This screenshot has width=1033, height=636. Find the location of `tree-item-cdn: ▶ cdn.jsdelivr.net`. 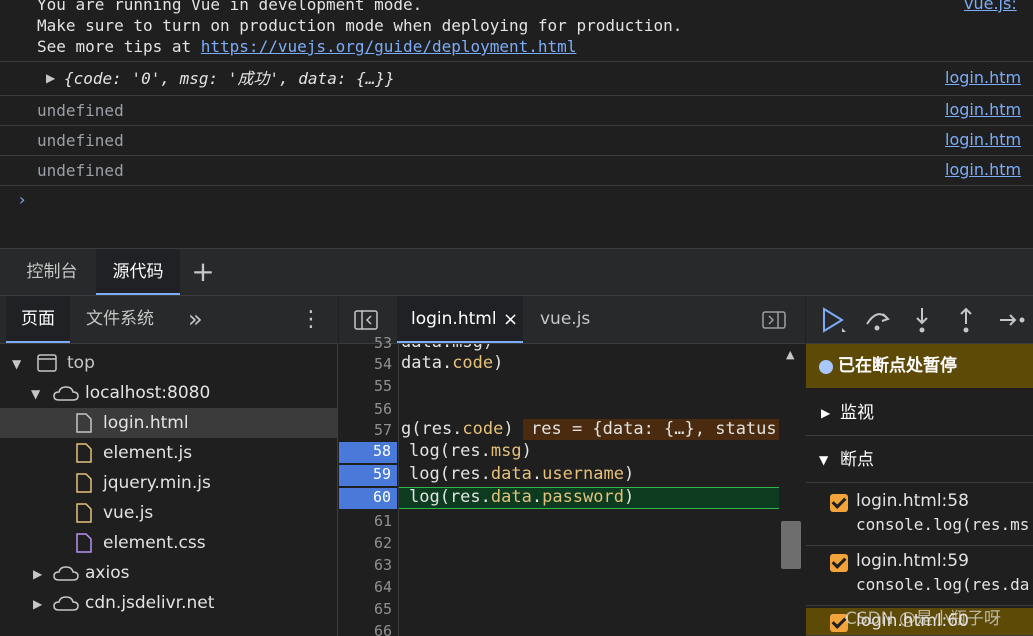

tree-item-cdn: ▶ cdn.jsdelivr.net is located at coordinates (168, 603).